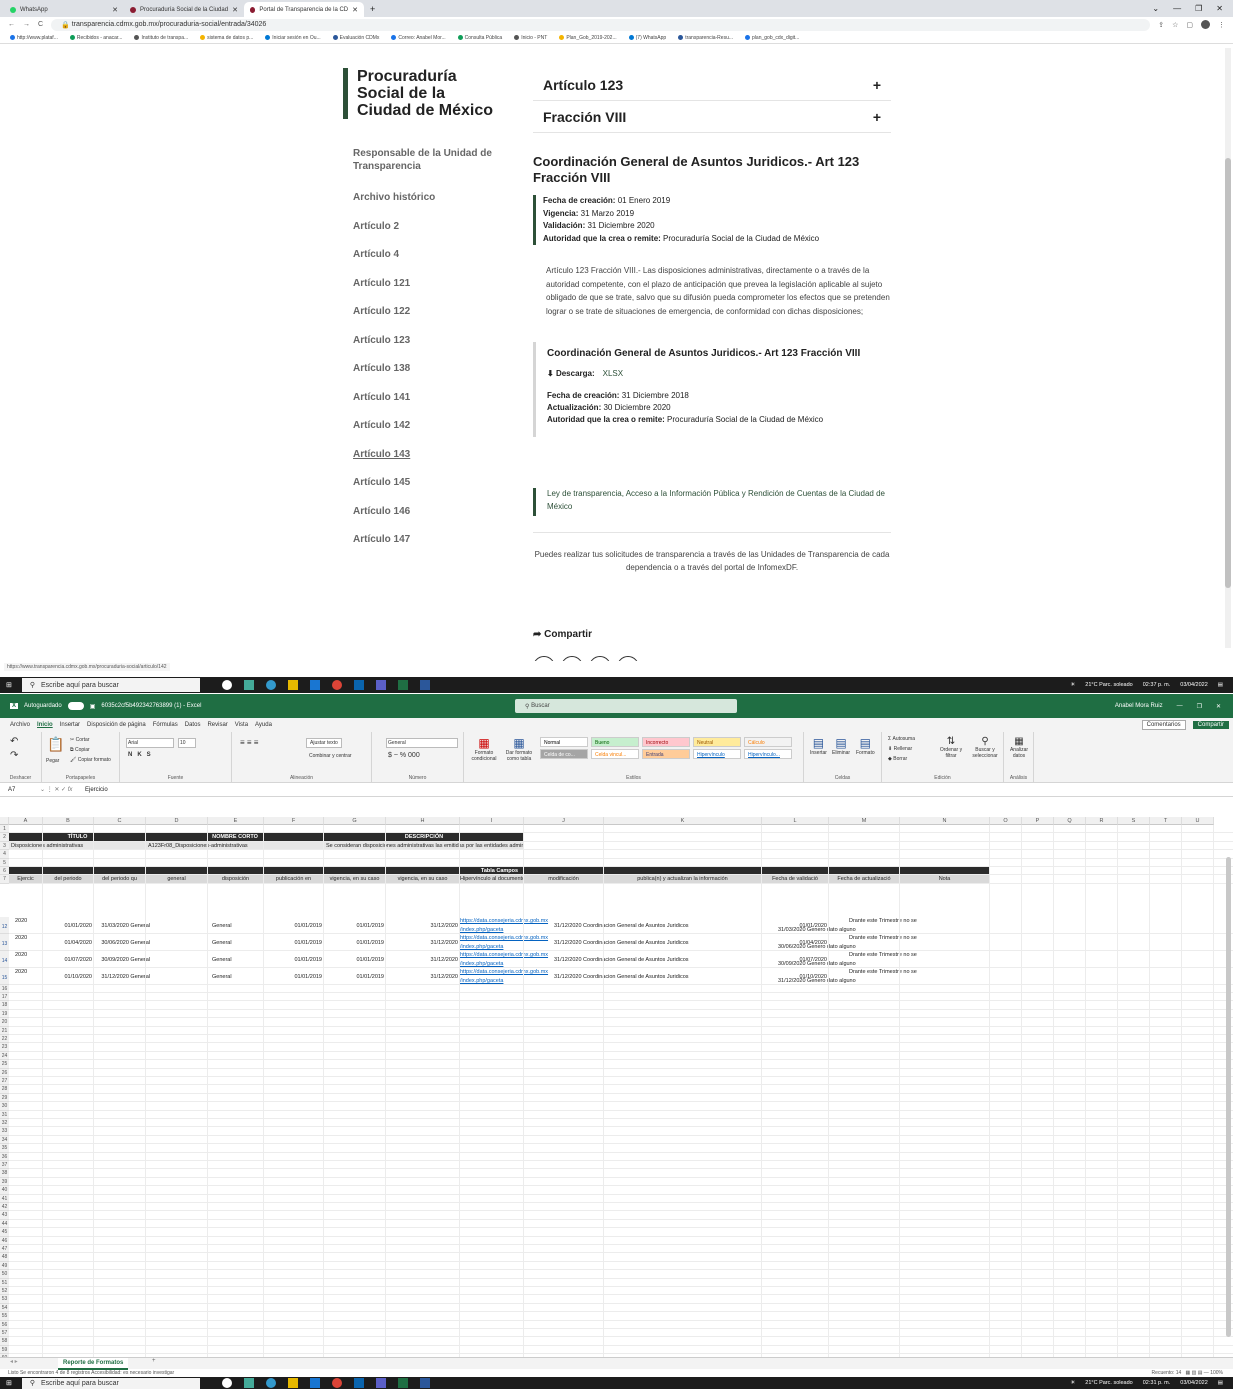 The width and height of the screenshot is (1233, 1389). I want to click on sidebar-item: Artículo 4, so click(433, 262).